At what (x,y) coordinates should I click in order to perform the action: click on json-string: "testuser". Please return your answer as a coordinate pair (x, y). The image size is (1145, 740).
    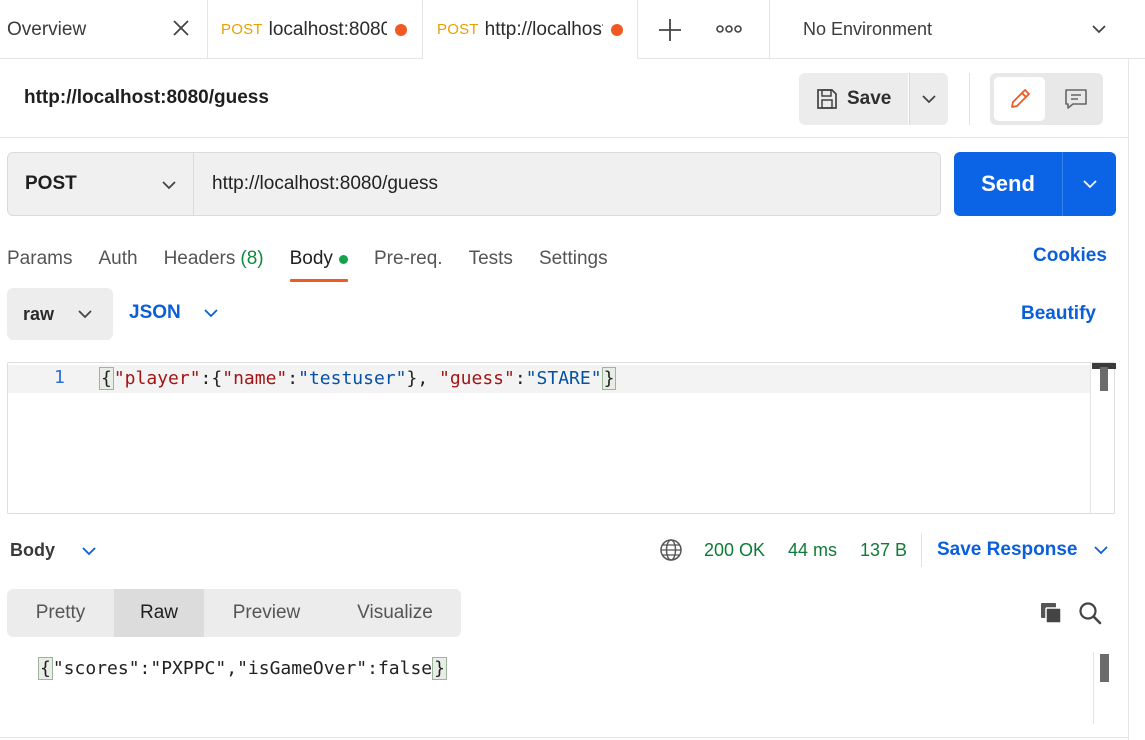
    Looking at the image, I should click on (352, 378).